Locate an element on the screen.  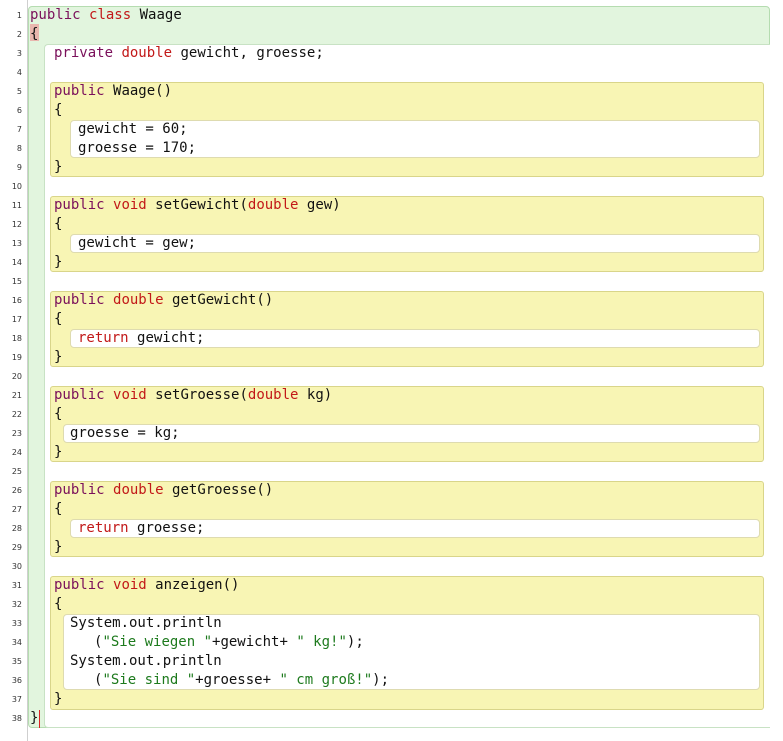
line-number: 4 is located at coordinates (19, 72).